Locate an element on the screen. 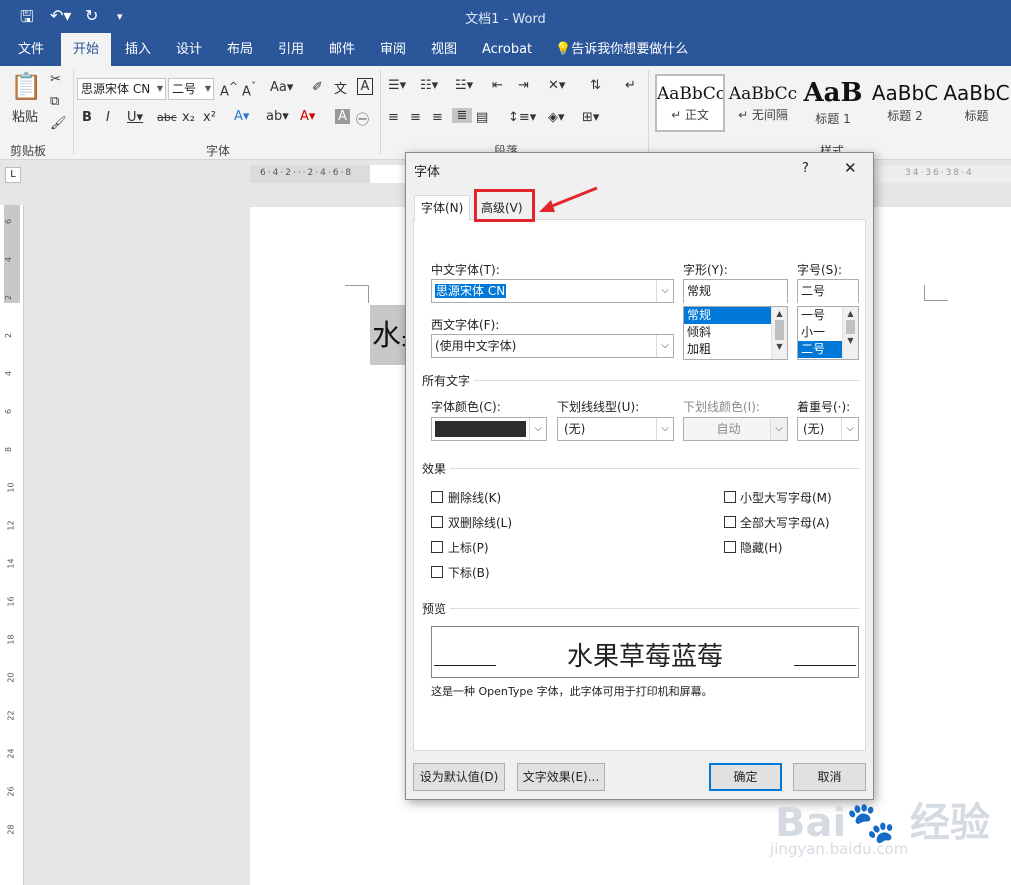 This screenshot has height=885, width=1011. all-caps-checkbox is located at coordinates (730, 522).